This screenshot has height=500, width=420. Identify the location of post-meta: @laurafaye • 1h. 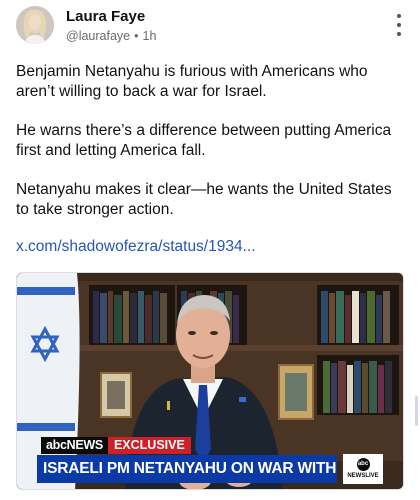
(111, 36).